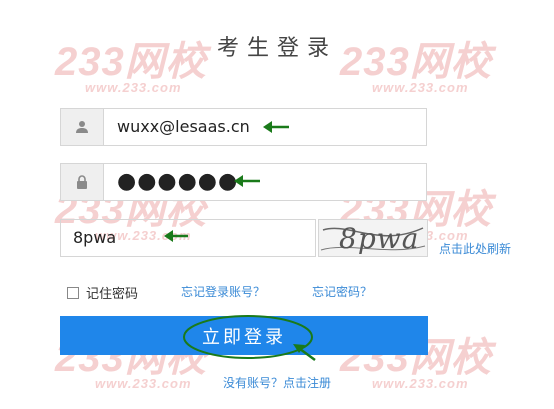 Image resolution: width=554 pixels, height=409 pixels. I want to click on remember-label: 记住密码, so click(112, 294).